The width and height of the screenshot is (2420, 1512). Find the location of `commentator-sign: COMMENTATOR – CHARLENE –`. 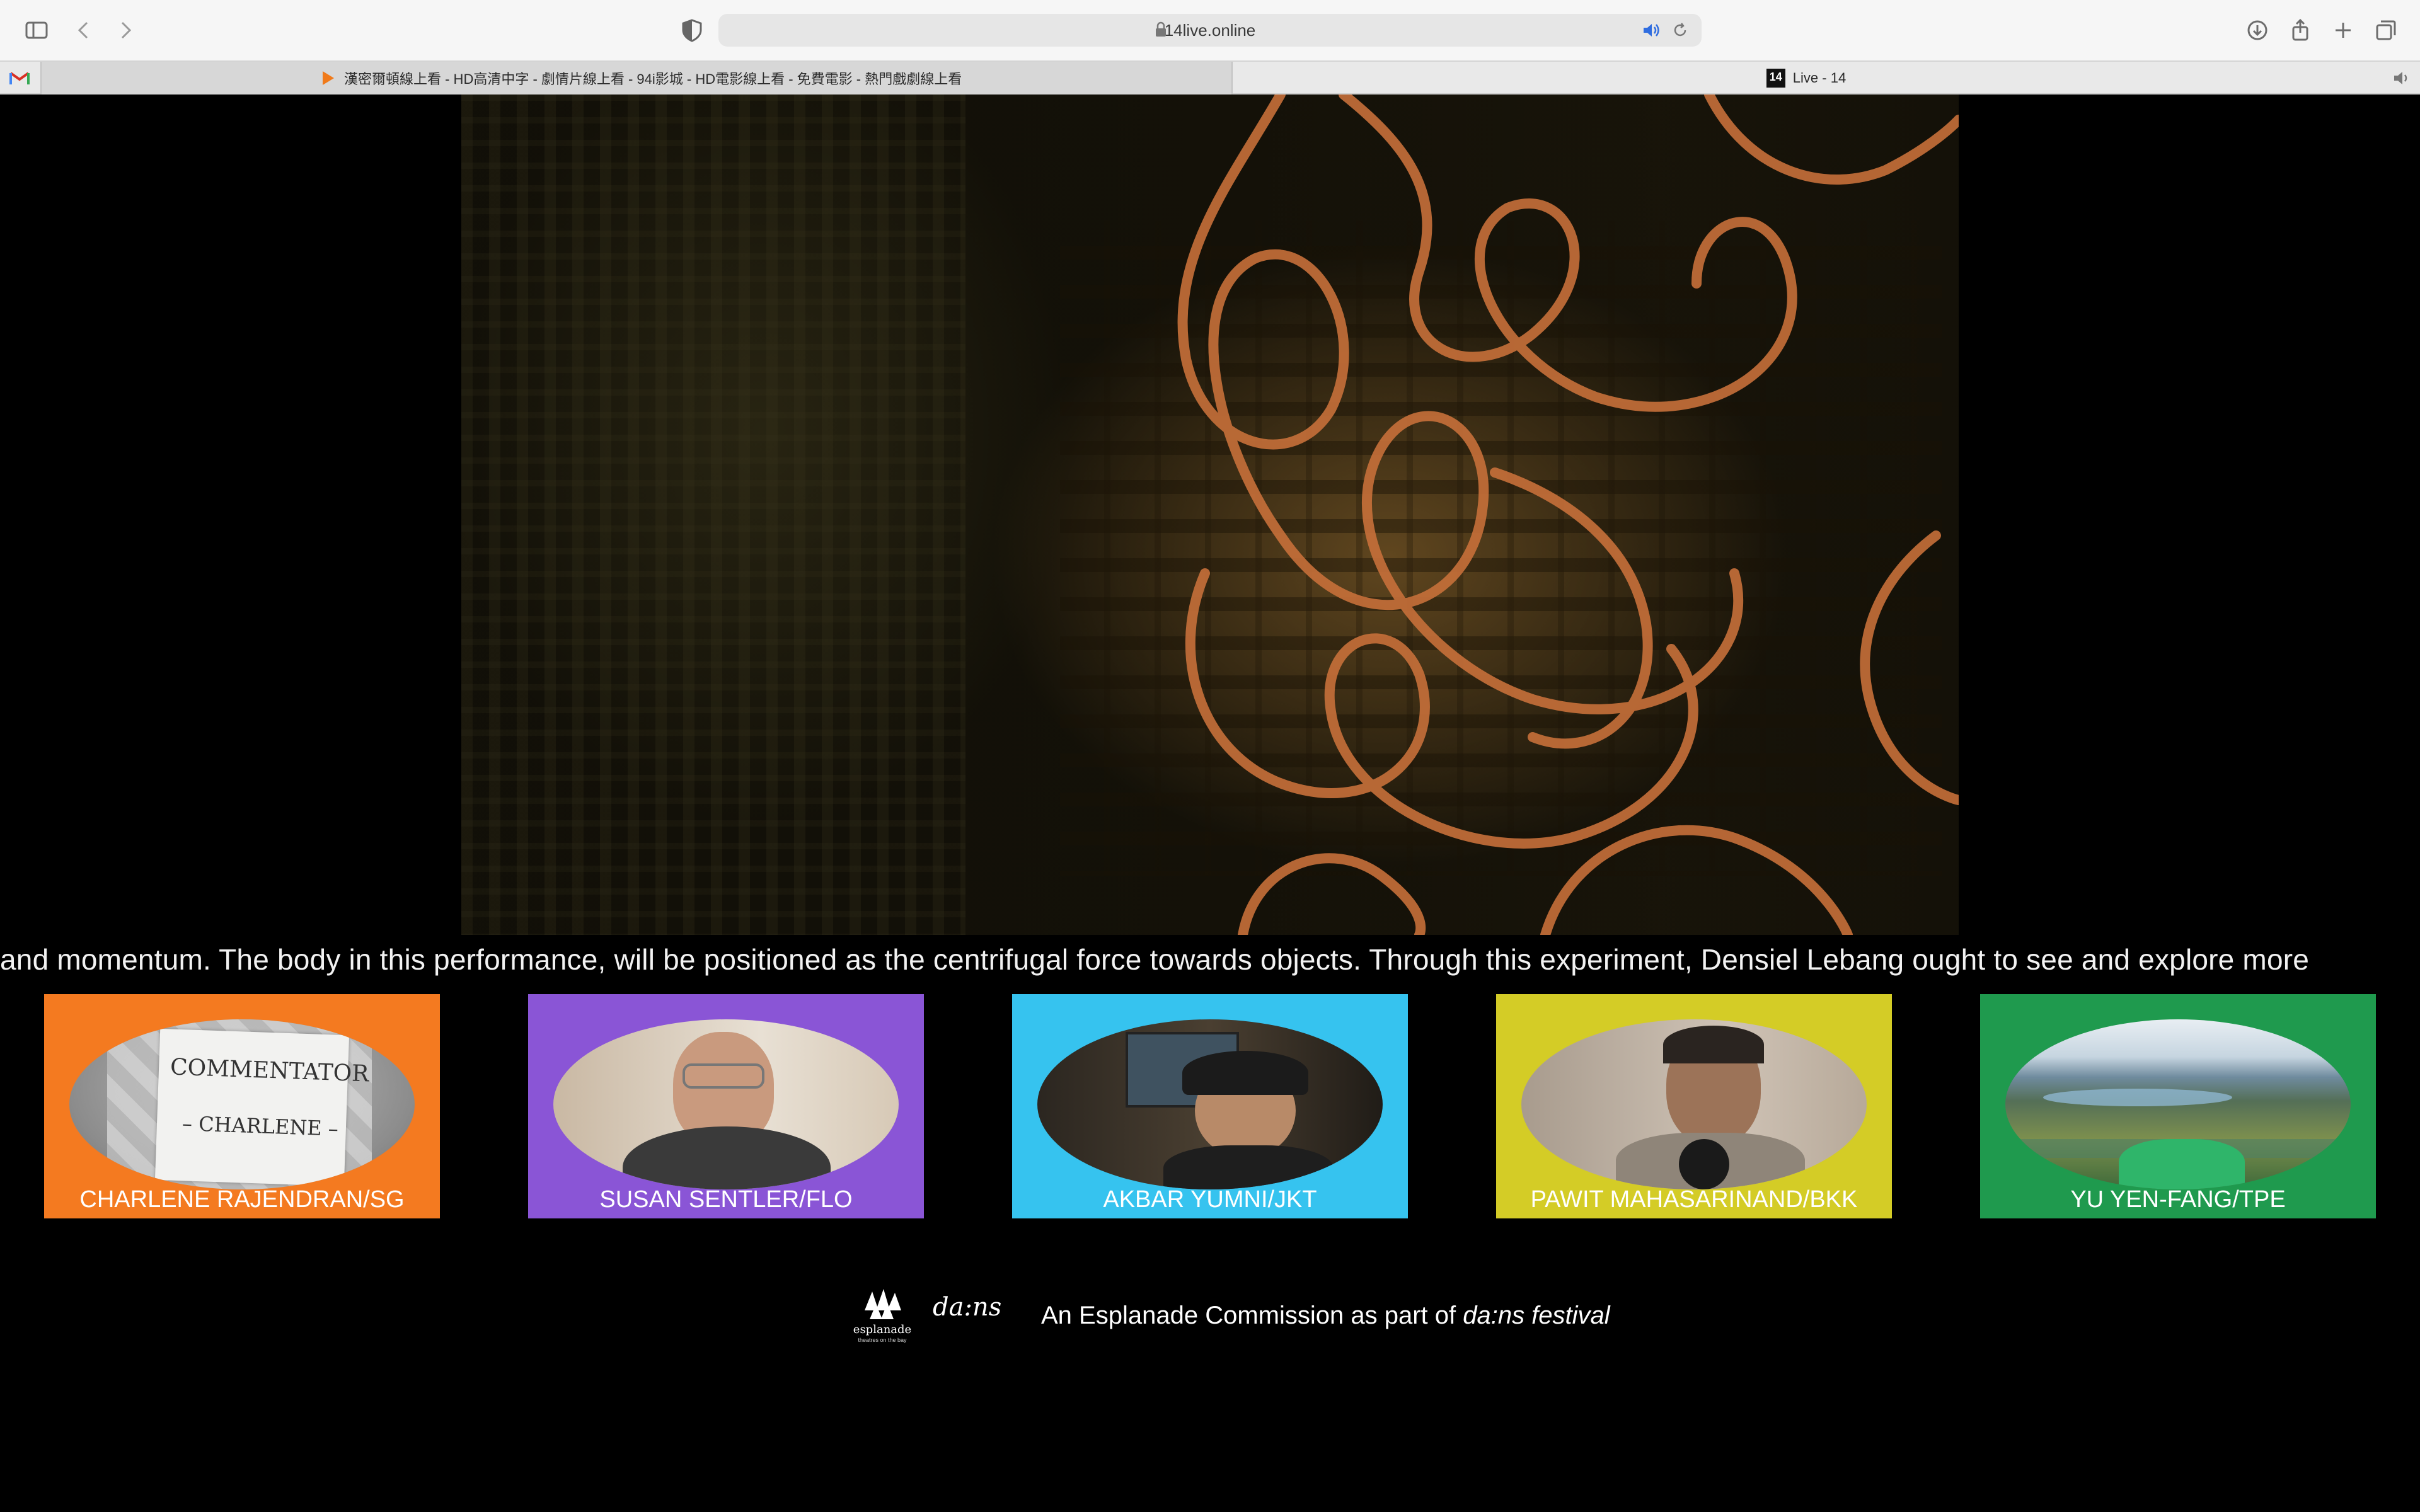

commentator-sign: COMMENTATOR – CHARLENE – is located at coordinates (262, 1107).